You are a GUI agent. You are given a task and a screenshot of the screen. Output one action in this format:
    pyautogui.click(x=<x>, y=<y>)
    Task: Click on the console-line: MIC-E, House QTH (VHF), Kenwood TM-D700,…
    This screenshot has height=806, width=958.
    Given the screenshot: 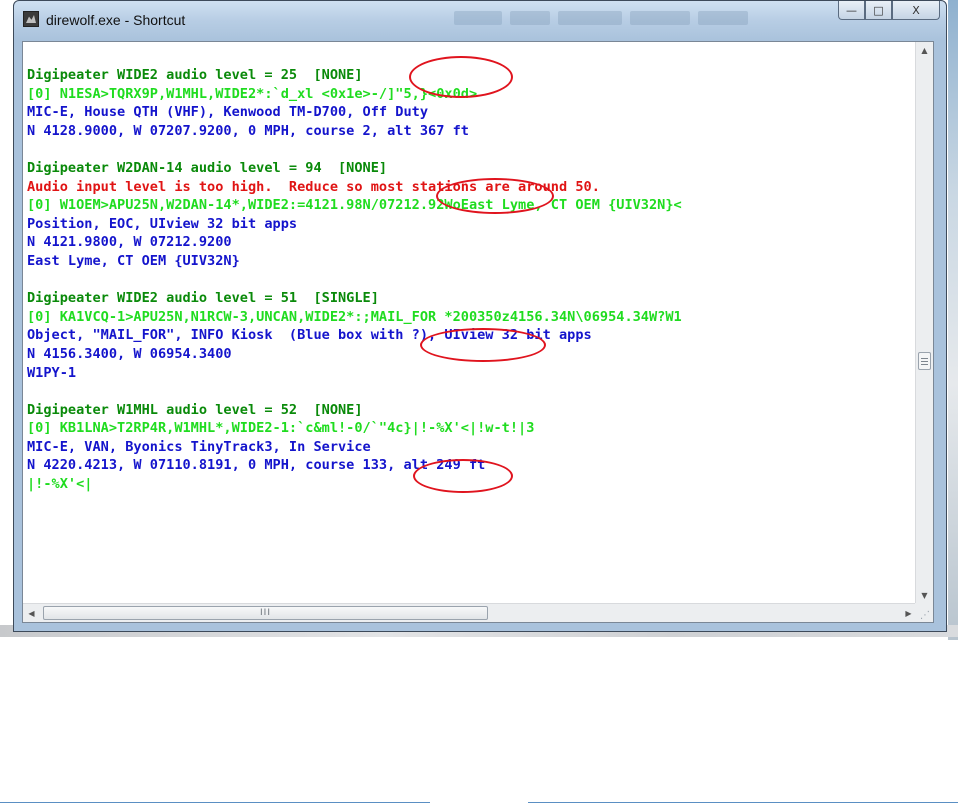 What is the action you would take?
    pyautogui.click(x=228, y=112)
    